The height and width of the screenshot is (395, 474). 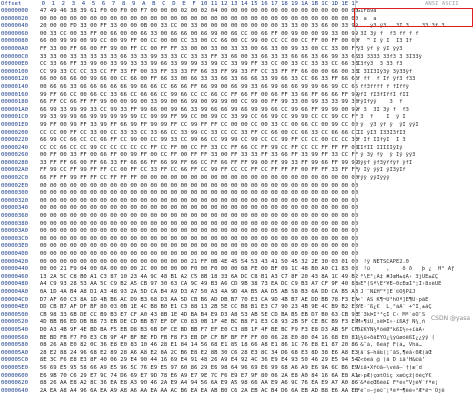 I want to click on hex-byte: EA, so click(x=274, y=285).